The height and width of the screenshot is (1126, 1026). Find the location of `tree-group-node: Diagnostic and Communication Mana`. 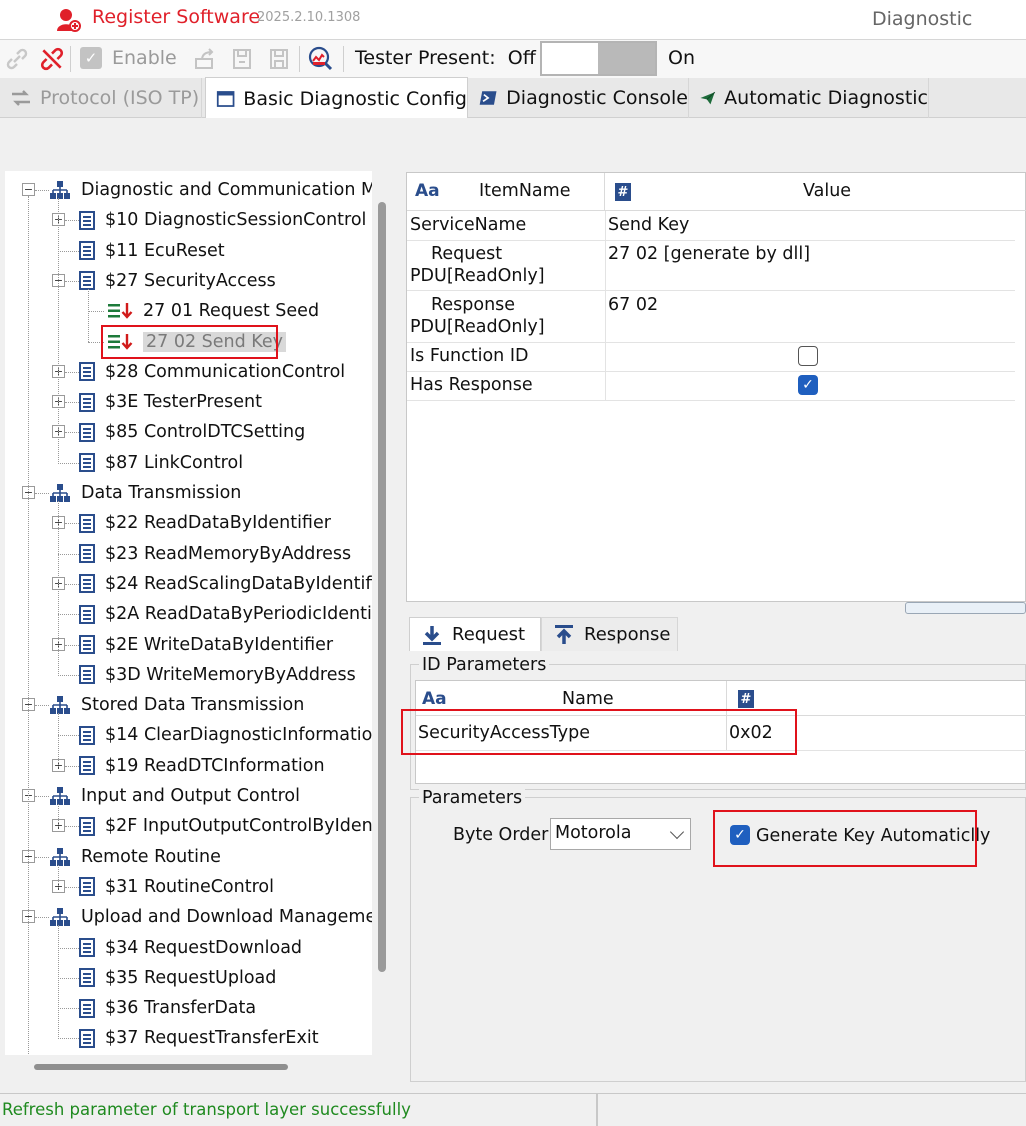

tree-group-node: Diagnostic and Communication Mana is located at coordinates (210, 190).